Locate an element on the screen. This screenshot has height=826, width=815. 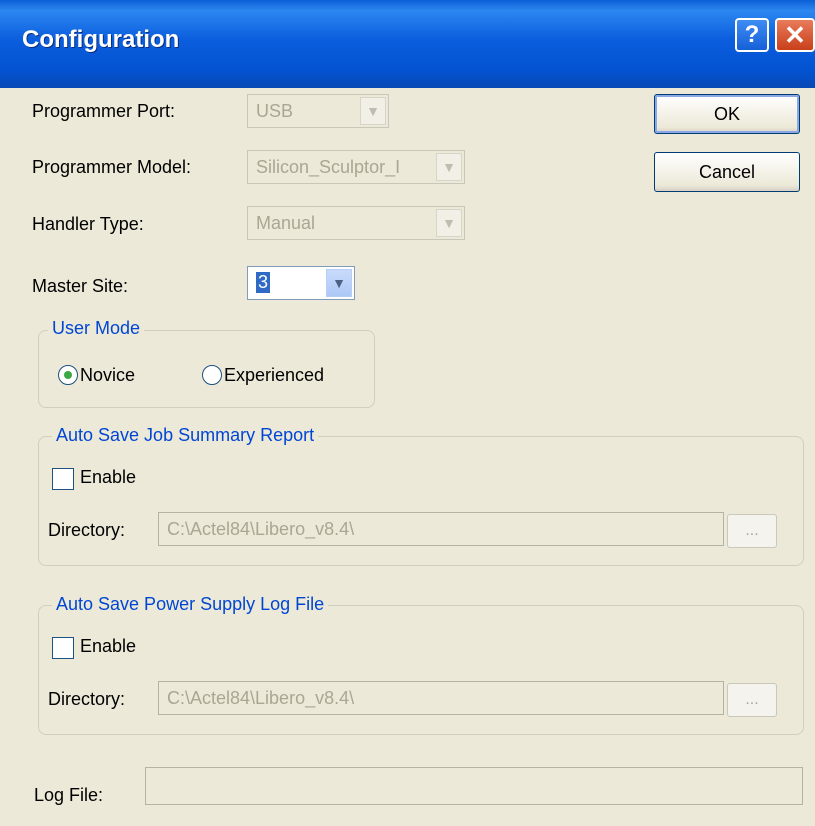
power-log-legend: Auto Save Power Supply Log File is located at coordinates (190, 604).